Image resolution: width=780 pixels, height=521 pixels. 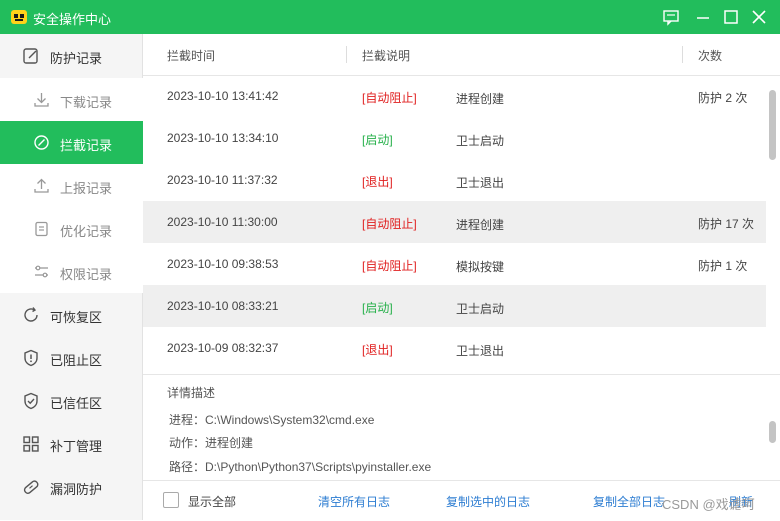 I want to click on table-row: 2023-10-10 11:37:32 [退出] 卫士退出, so click(x=454, y=180).